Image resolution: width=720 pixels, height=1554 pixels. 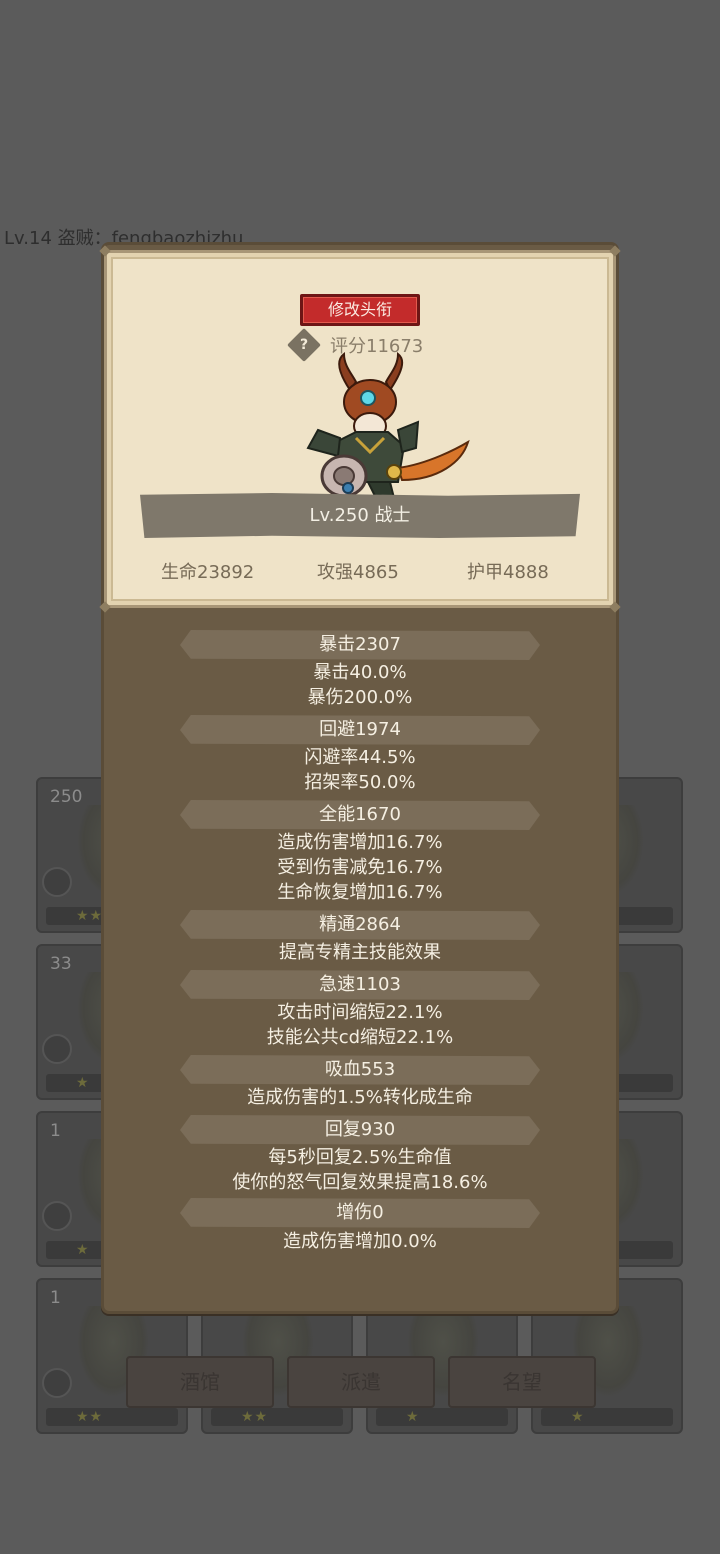 What do you see at coordinates (61, 964) in the screenshot?
I see `hero-card-level: 33` at bounding box center [61, 964].